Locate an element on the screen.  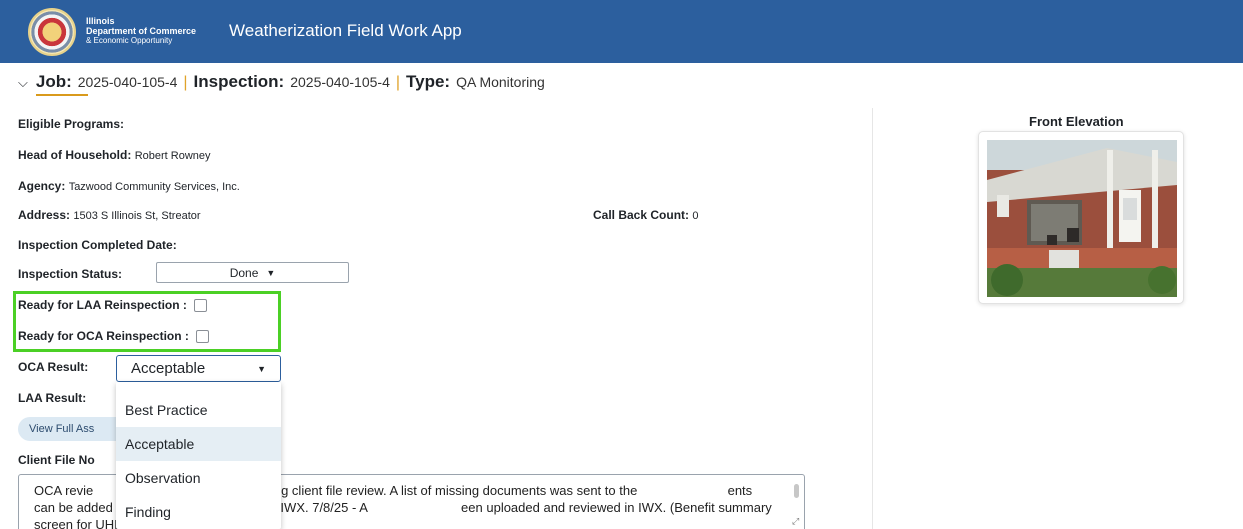
job-label-underline is located at coordinates (62, 95).